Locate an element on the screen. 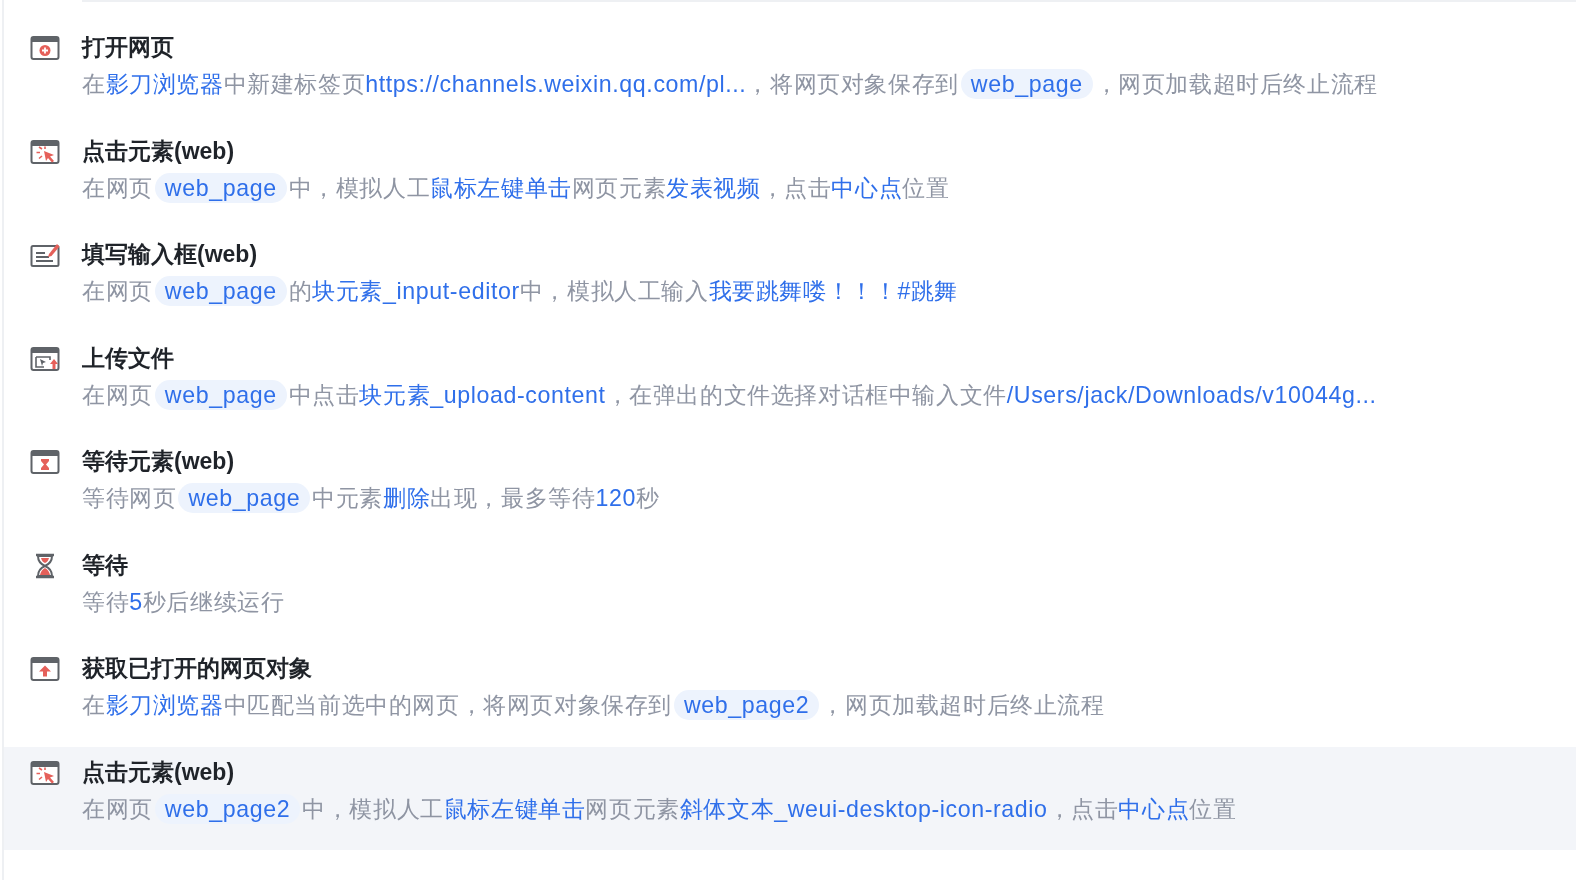 This screenshot has width=1576, height=880. step-row: 点击元素(web) 在网页 web_page2 中，模拟人工鼠标左键单击网页元素斜体文本_weui-desktop-icon-radio，点击中心点位置 is located at coordinates (790, 798).